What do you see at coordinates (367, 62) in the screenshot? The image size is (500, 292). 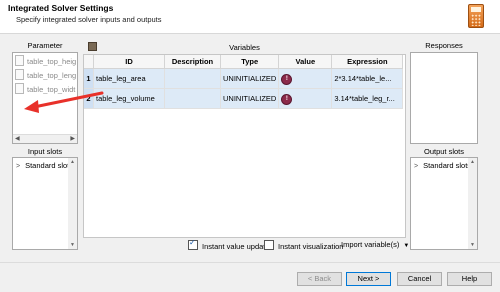 I see `column-header-expression: Expression` at bounding box center [367, 62].